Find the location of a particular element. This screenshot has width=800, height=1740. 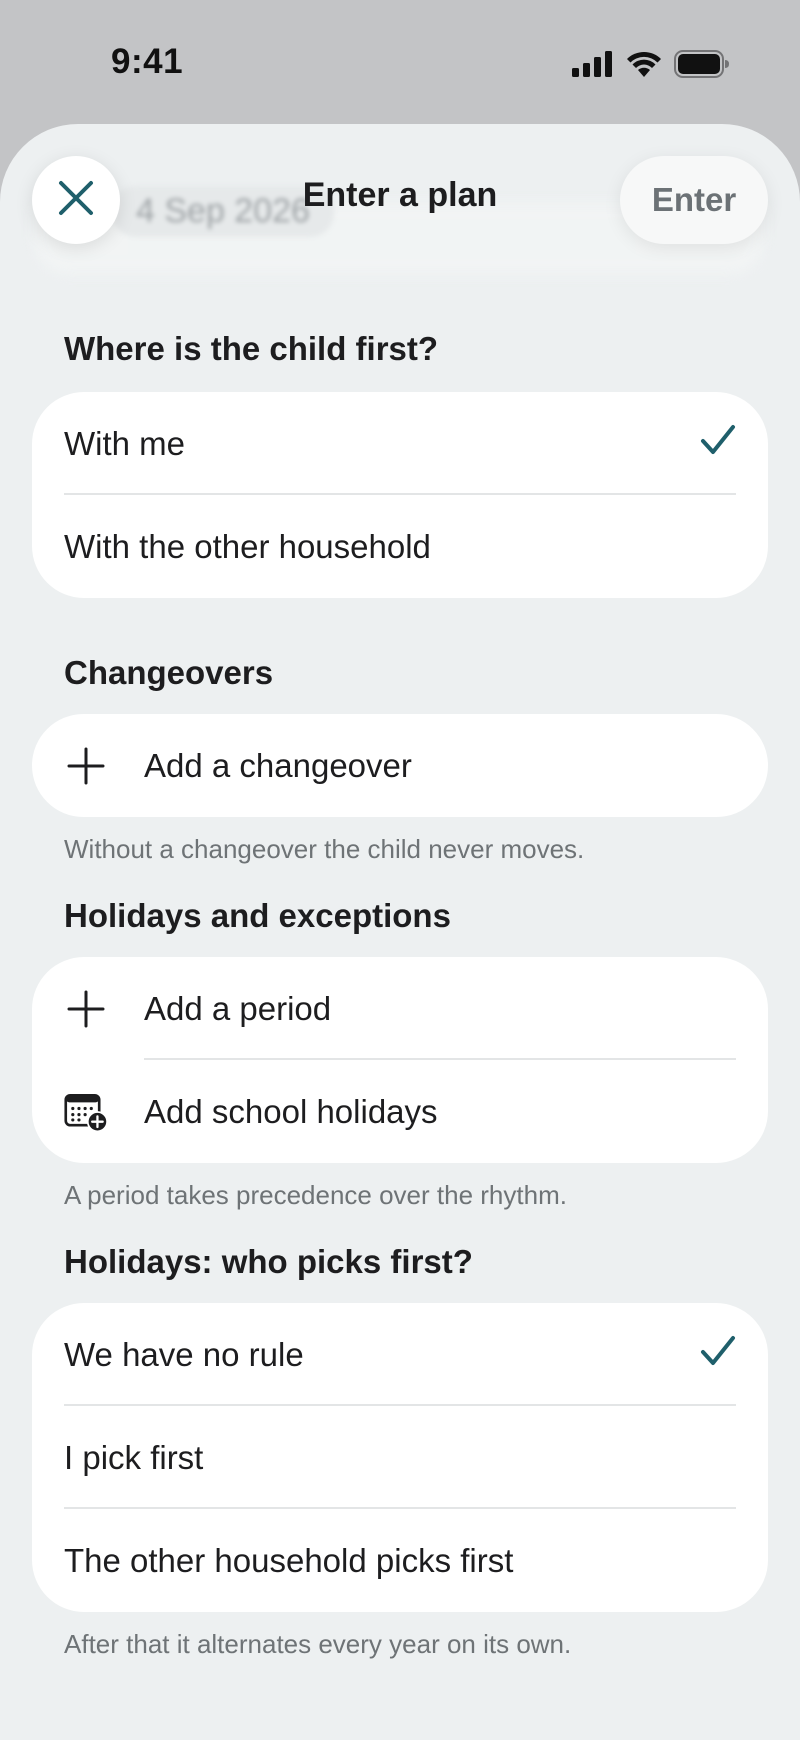

battery-icon is located at coordinates (702, 64).